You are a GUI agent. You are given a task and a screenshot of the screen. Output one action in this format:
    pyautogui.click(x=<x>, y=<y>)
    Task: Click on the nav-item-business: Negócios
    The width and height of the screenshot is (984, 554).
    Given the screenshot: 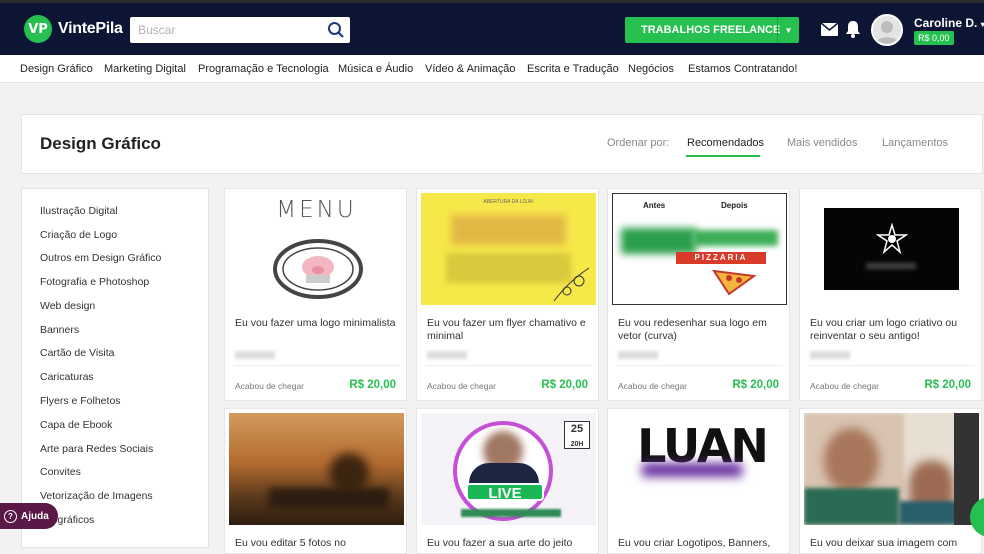 What is the action you would take?
    pyautogui.click(x=651, y=69)
    